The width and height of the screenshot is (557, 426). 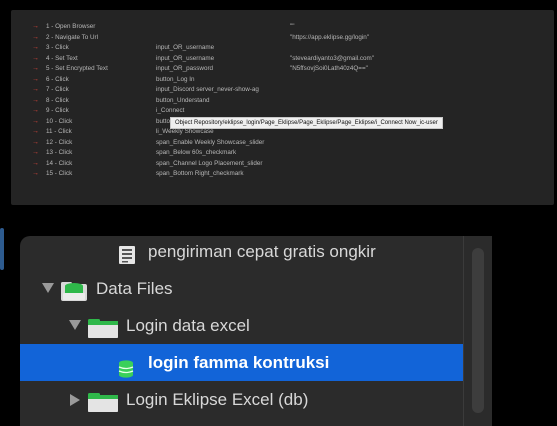 What do you see at coordinates (76, 400) in the screenshot?
I see `chevron-right-icon` at bounding box center [76, 400].